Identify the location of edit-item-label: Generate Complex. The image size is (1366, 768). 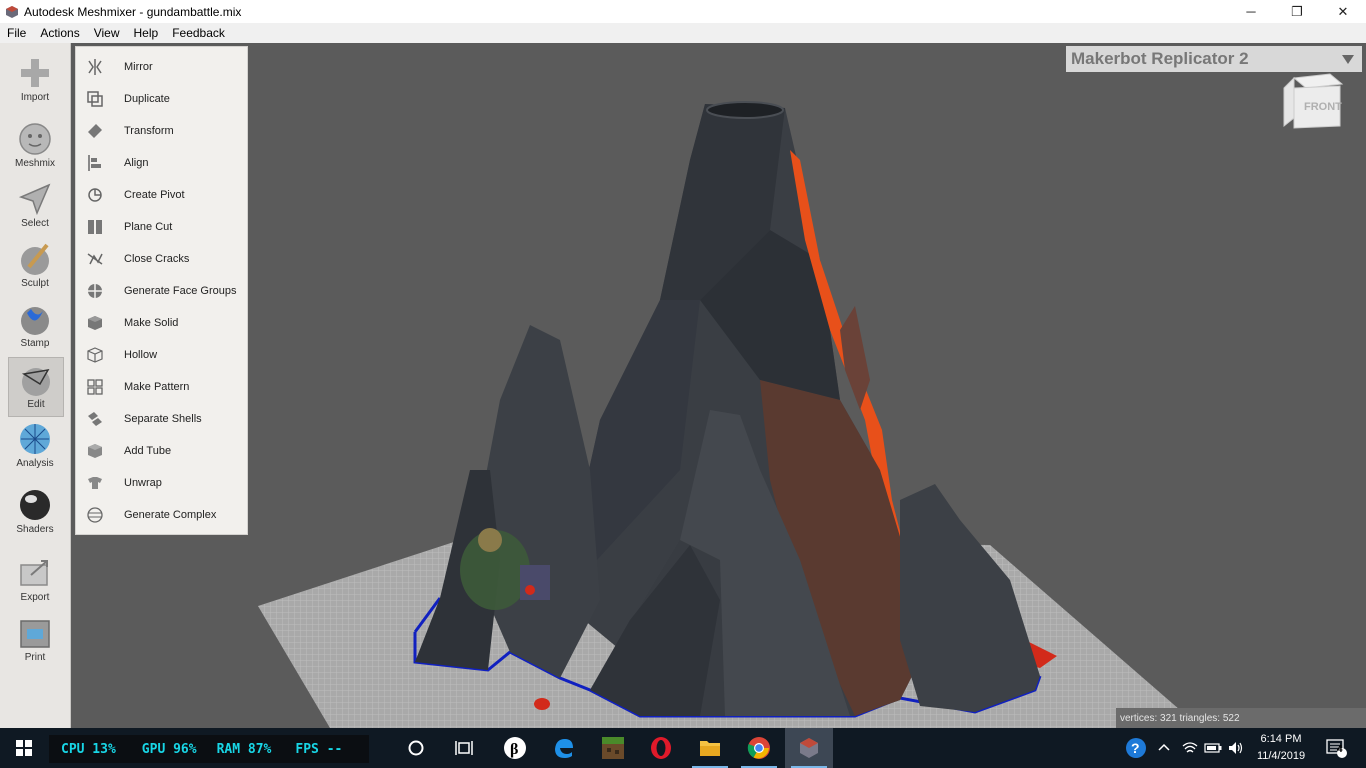
(170, 515).